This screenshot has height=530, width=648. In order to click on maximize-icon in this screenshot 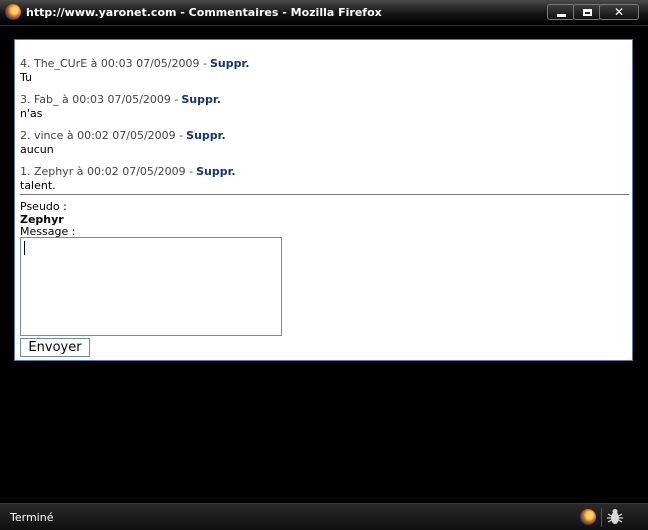, I will do `click(587, 12)`.